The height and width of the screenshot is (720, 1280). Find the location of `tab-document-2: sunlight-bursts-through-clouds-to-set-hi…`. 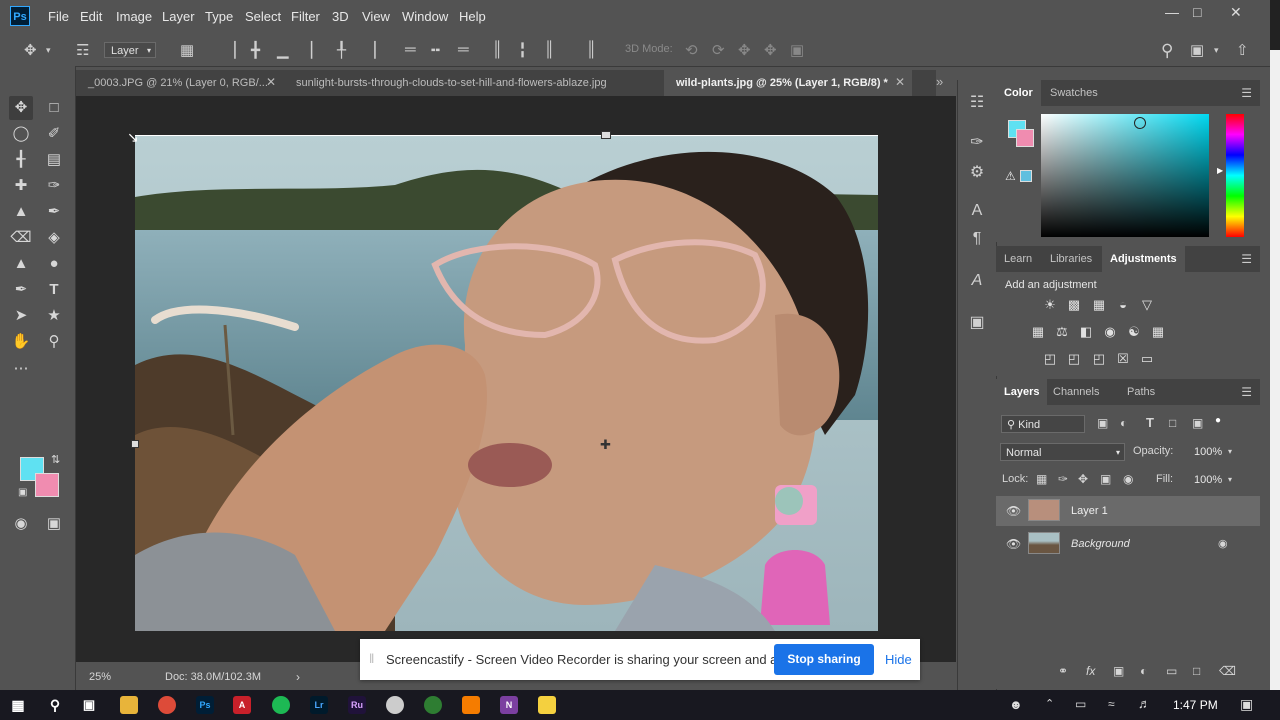

tab-document-2: sunlight-bursts-through-clouds-to-set-hi… is located at coordinates (473, 83).